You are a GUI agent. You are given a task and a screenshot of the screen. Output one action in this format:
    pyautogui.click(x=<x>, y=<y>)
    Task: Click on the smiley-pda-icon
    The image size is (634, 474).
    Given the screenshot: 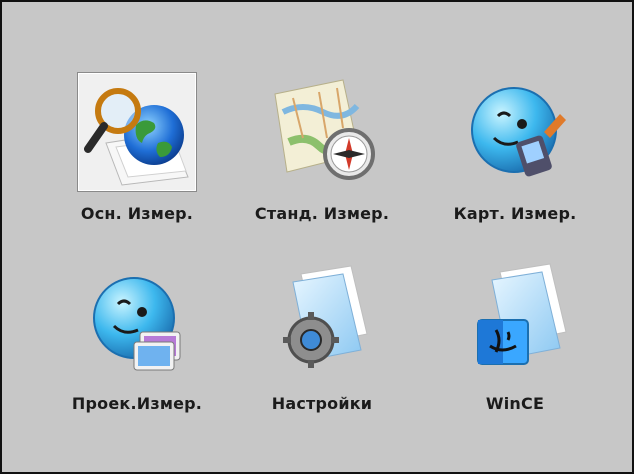 What is the action you would take?
    pyautogui.click(x=515, y=131)
    